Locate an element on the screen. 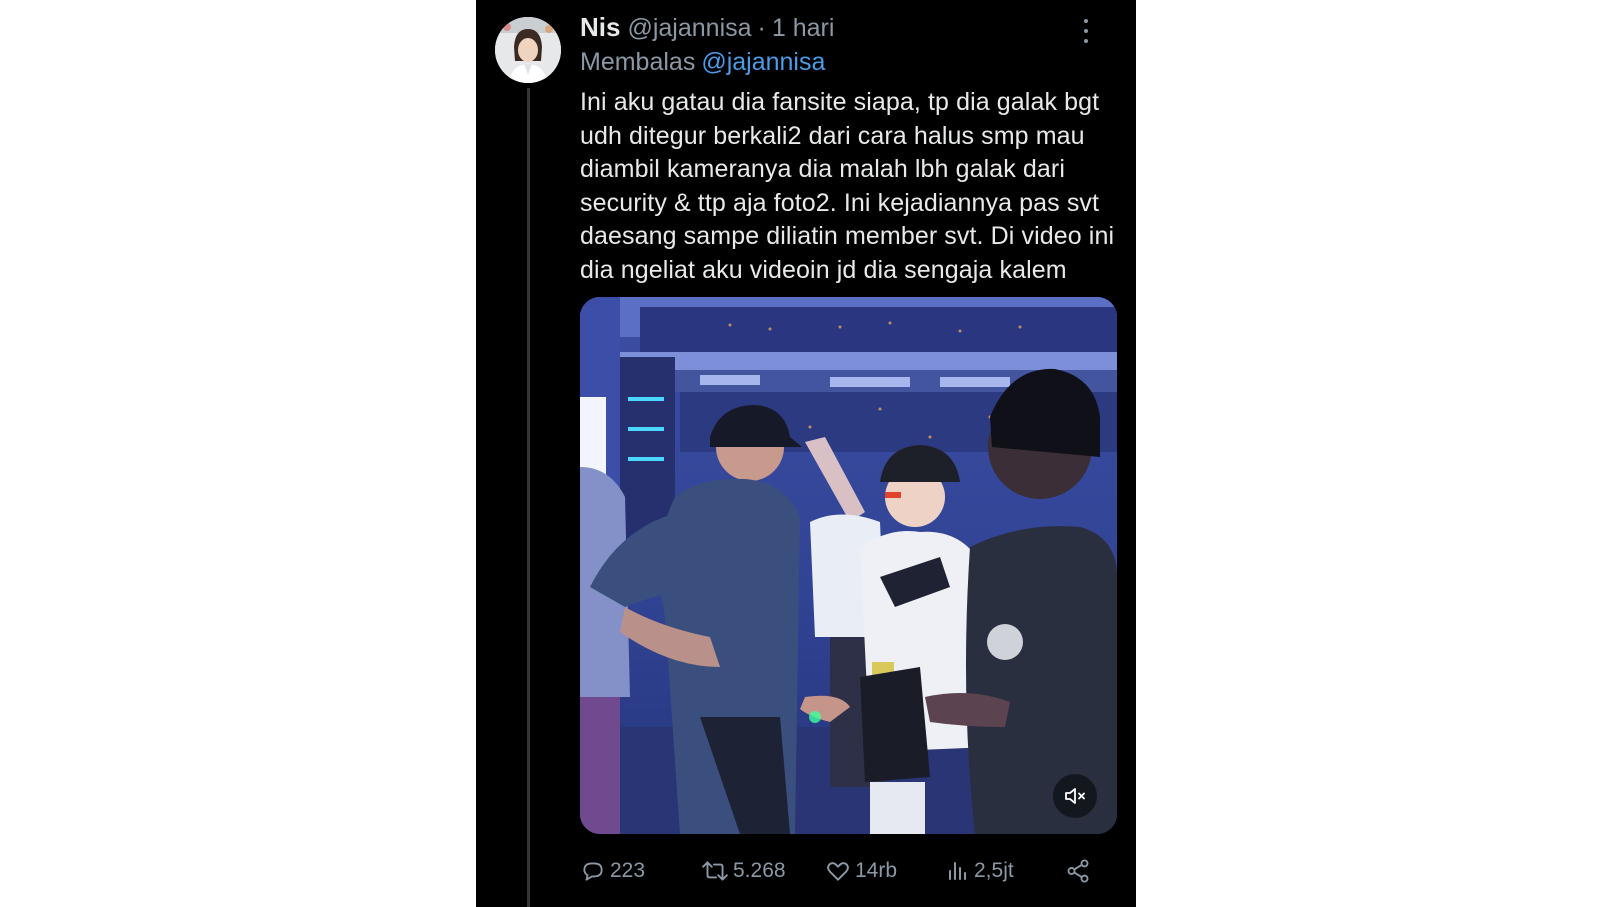 The image size is (1599, 907). reply-mention-link: @jajannisa is located at coordinates (763, 62).